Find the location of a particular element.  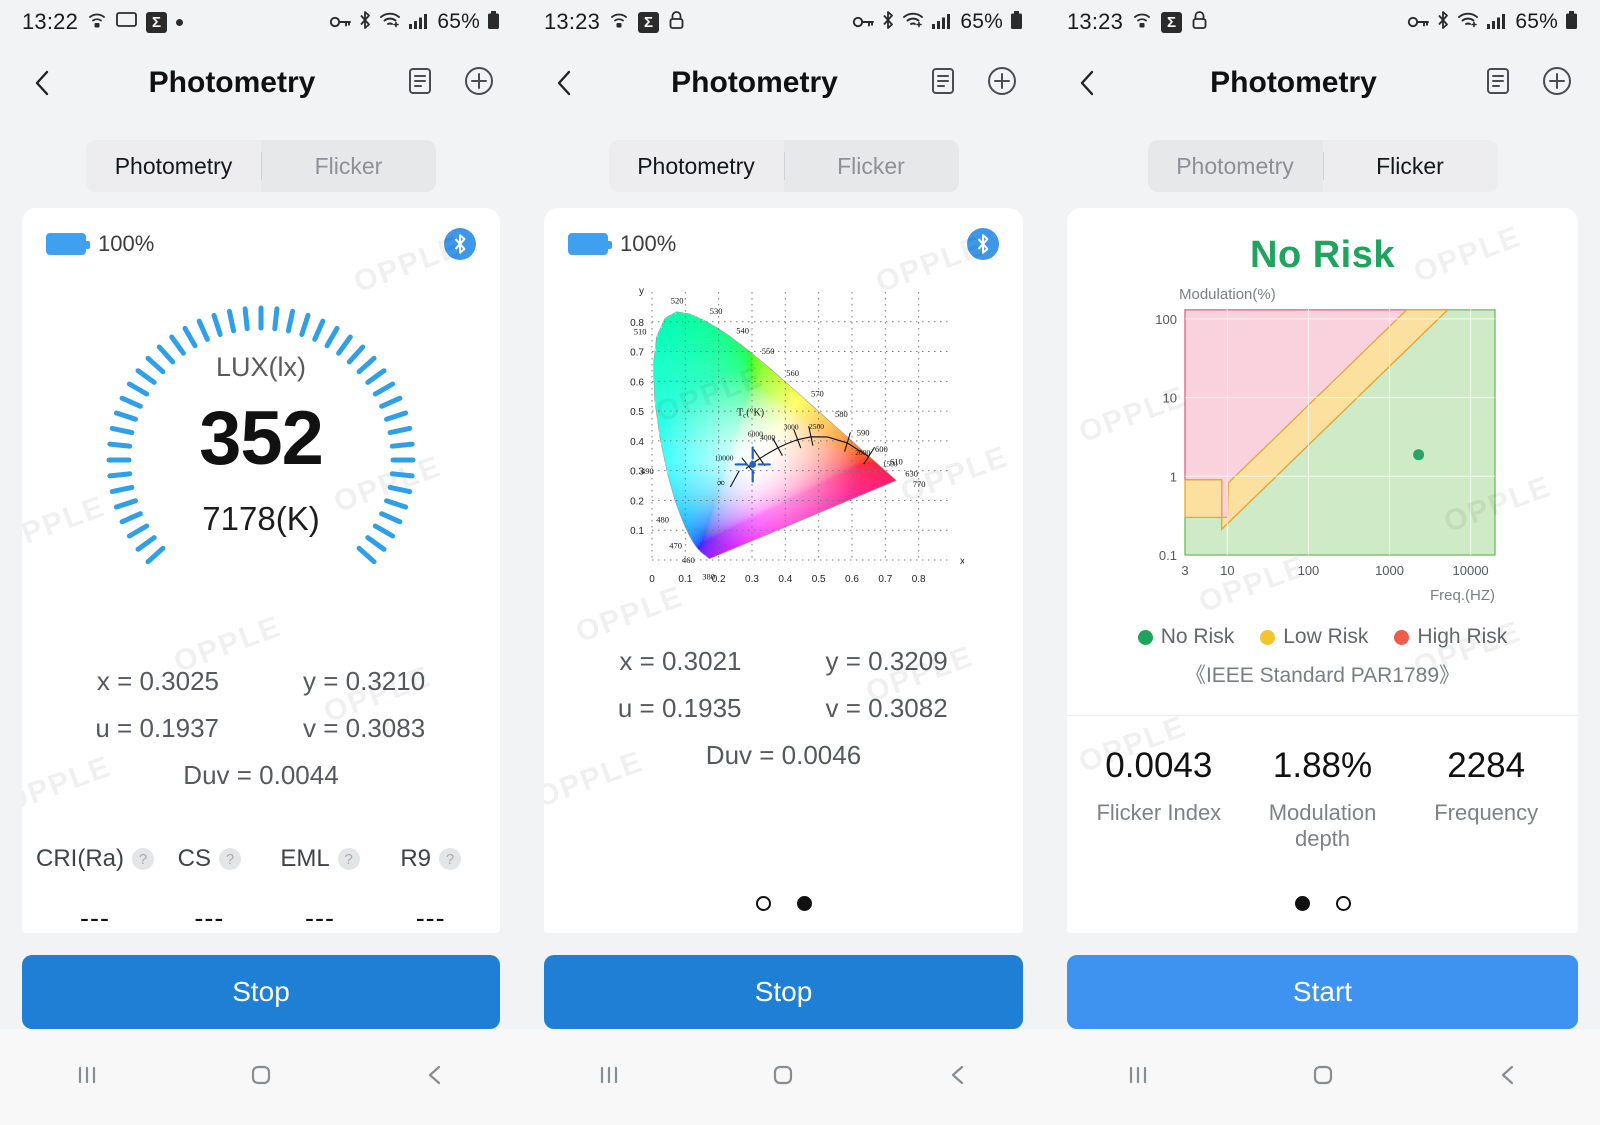

lux-gauge: LUX(lx) 352 7178(K) is located at coordinates (261, 460).